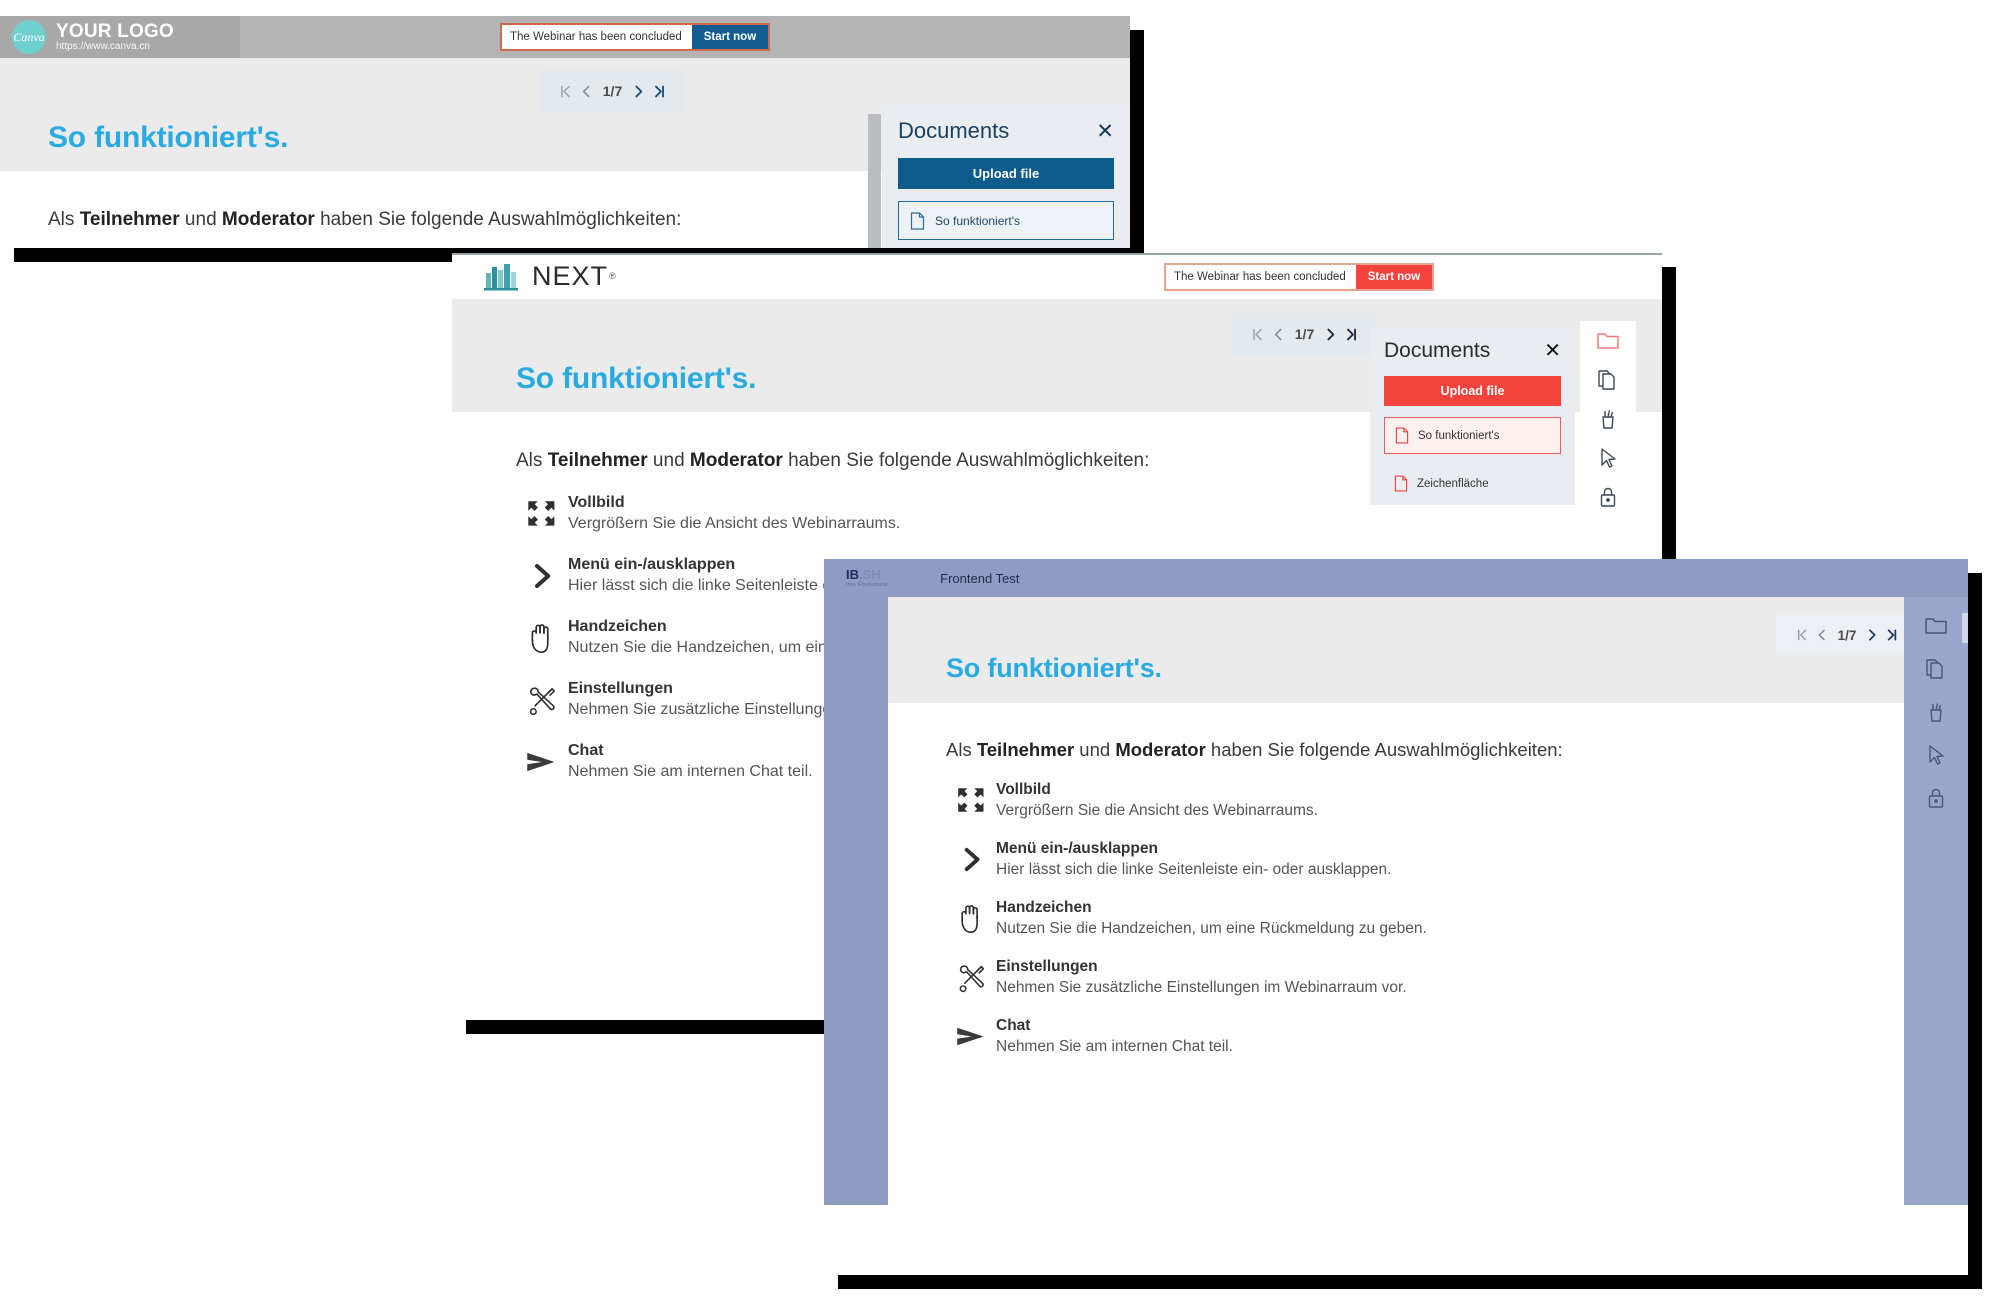  Describe the element at coordinates (1260, 277) in the screenshot. I see `win2-status-text: The Webinar has been concluded` at that location.